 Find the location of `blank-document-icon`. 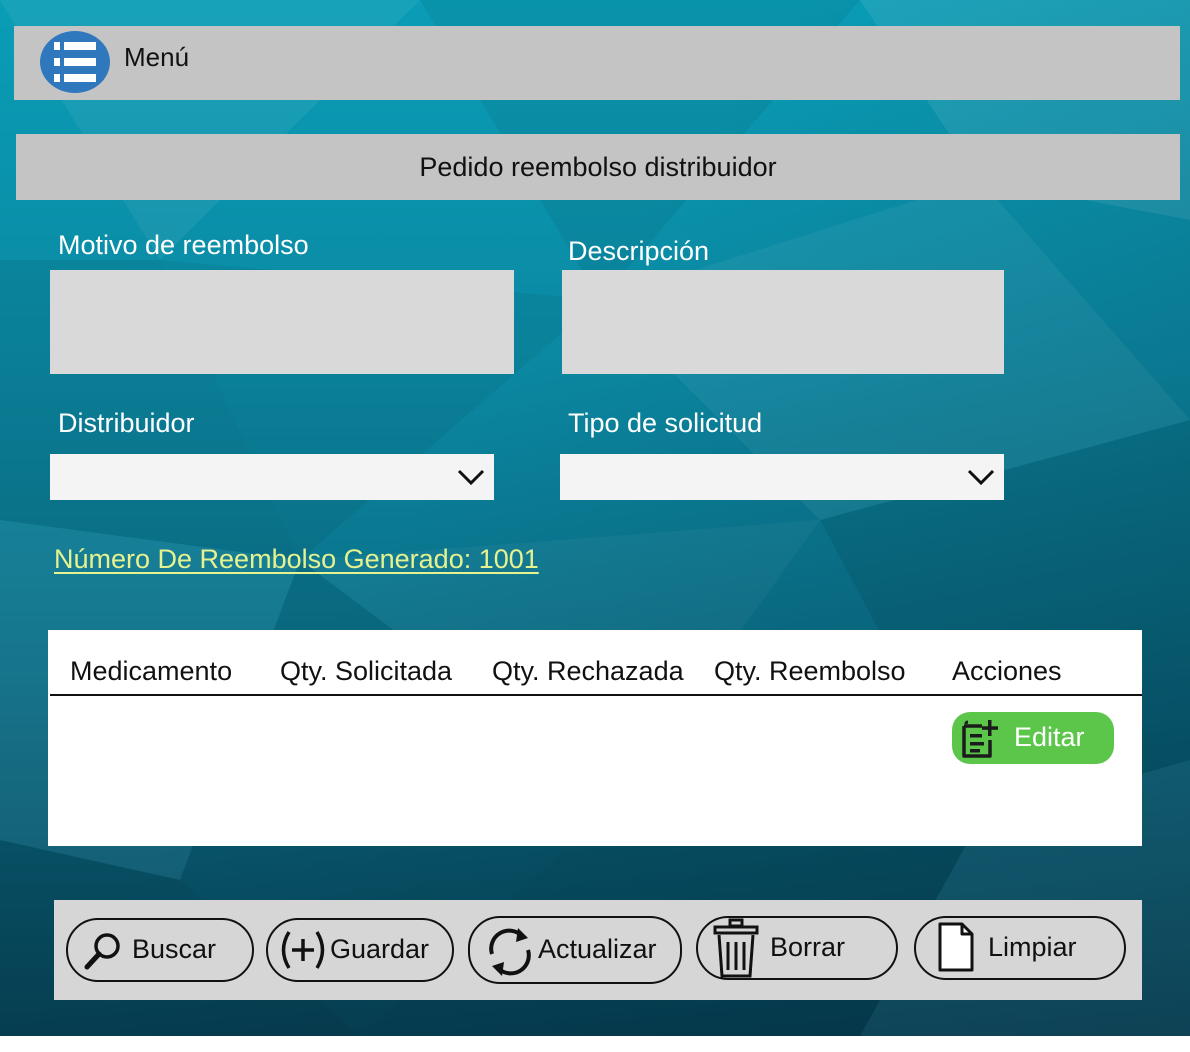

blank-document-icon is located at coordinates (956, 947).